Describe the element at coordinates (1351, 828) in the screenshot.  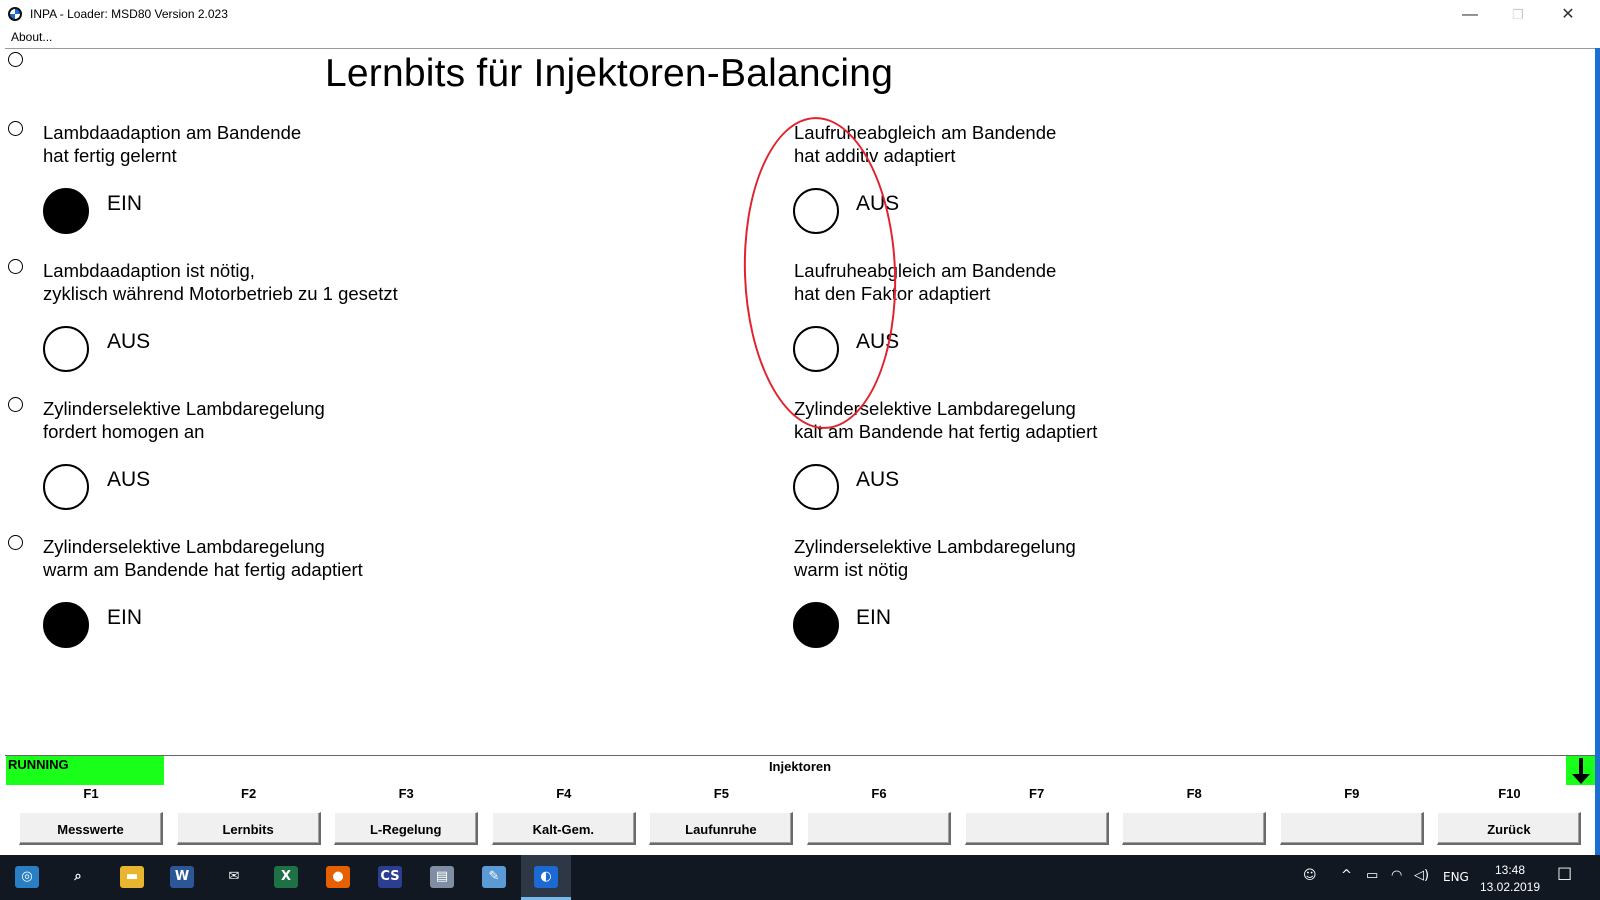
I see `fkey-button-f9` at that location.